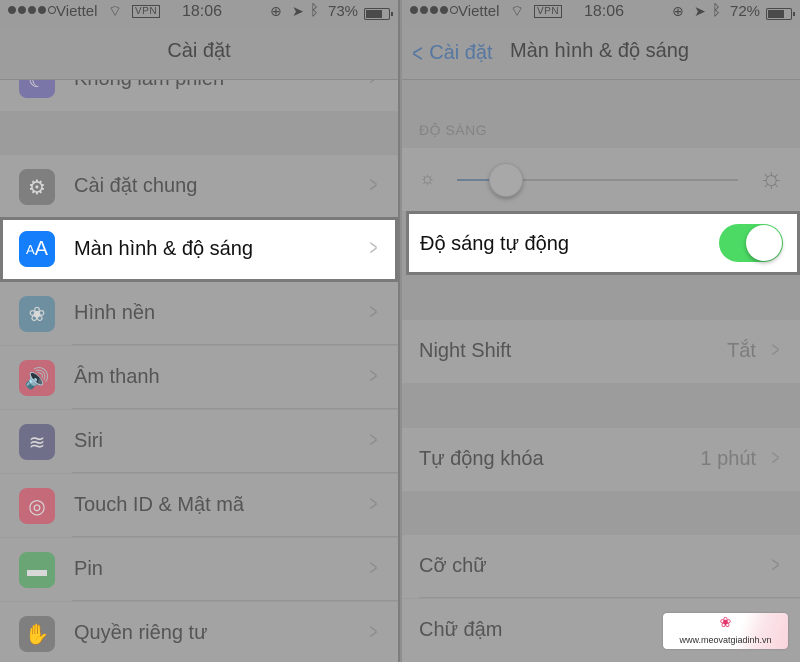  What do you see at coordinates (465, 351) in the screenshot?
I see `night-shift-label: Night Shift` at bounding box center [465, 351].